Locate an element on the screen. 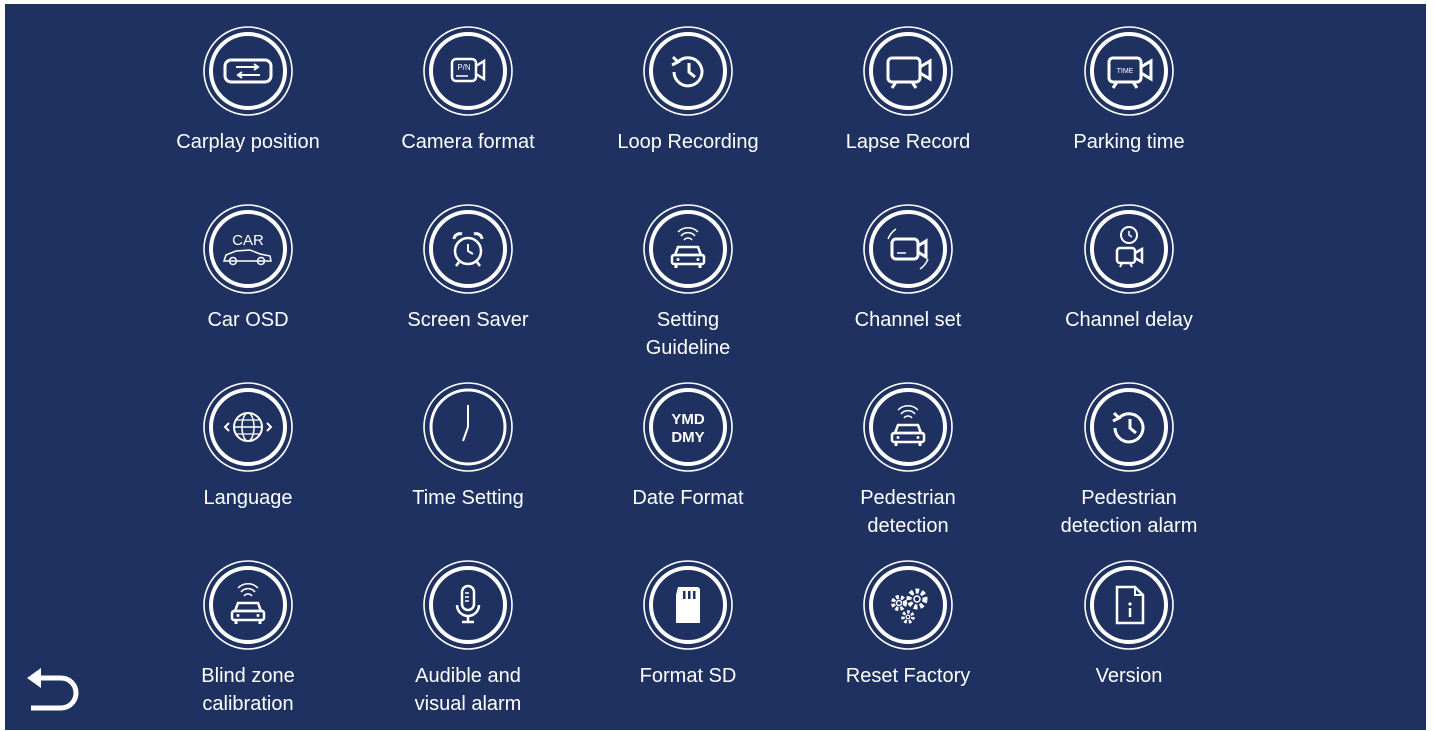 The width and height of the screenshot is (1434, 731). menu-item-time-setting: Time Setting is located at coordinates (468, 466).